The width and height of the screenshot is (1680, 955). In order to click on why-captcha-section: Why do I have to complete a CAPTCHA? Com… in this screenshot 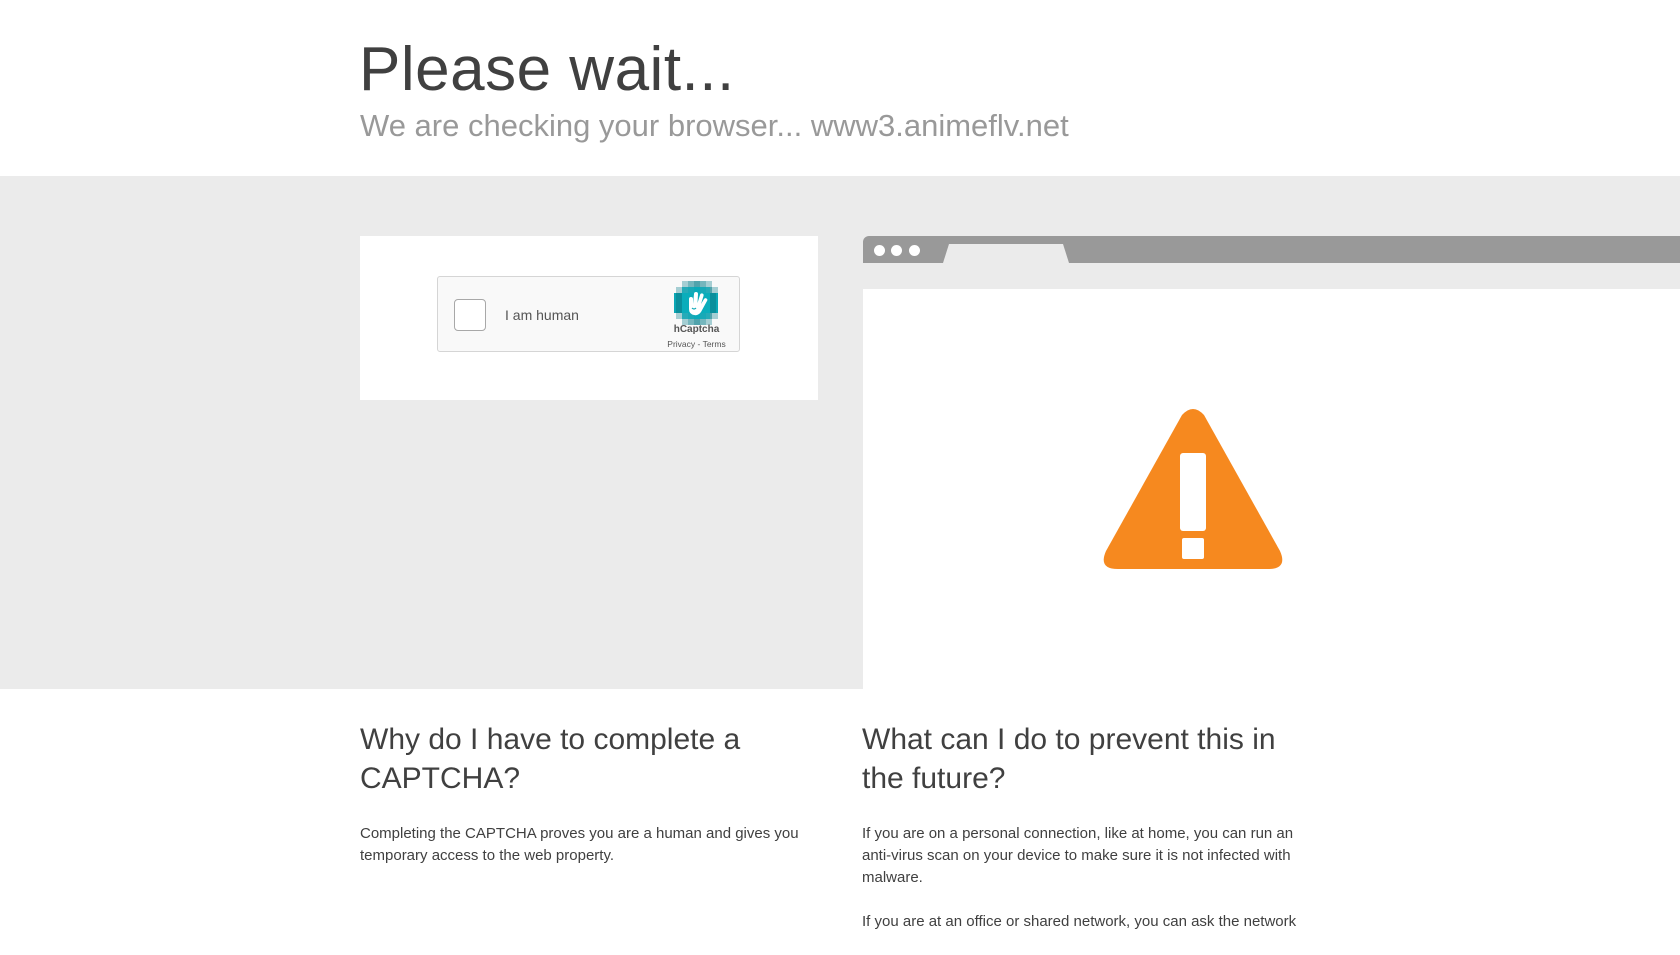, I will do `click(585, 804)`.